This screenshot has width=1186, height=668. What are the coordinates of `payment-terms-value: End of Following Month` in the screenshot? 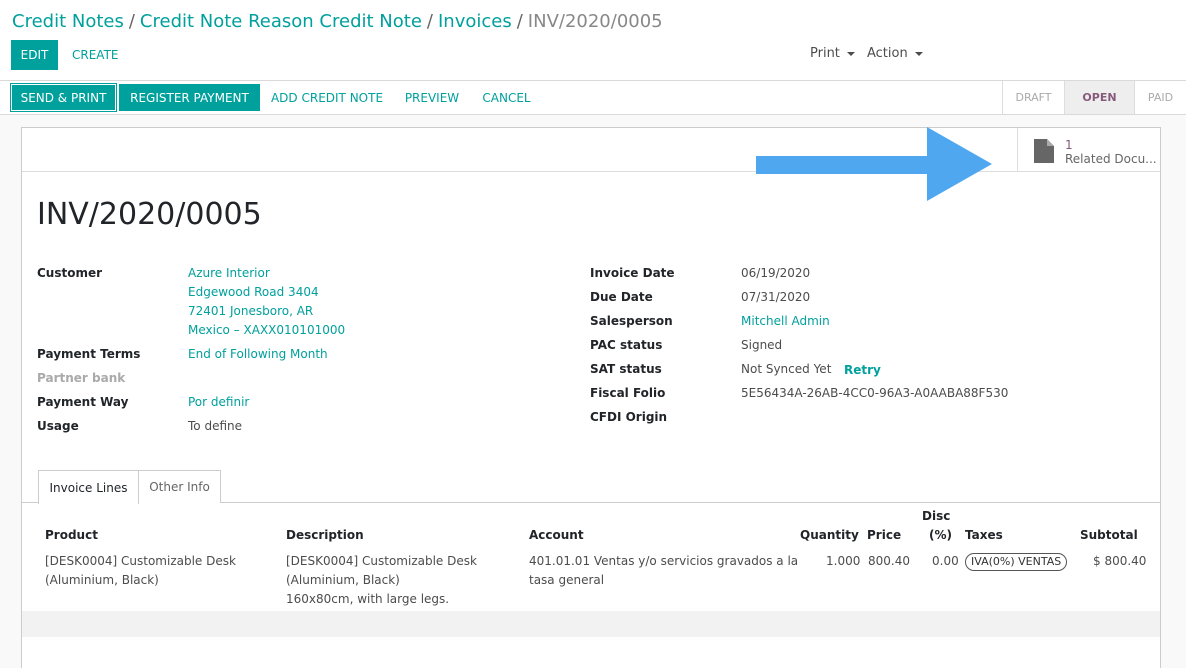 It's located at (258, 354).